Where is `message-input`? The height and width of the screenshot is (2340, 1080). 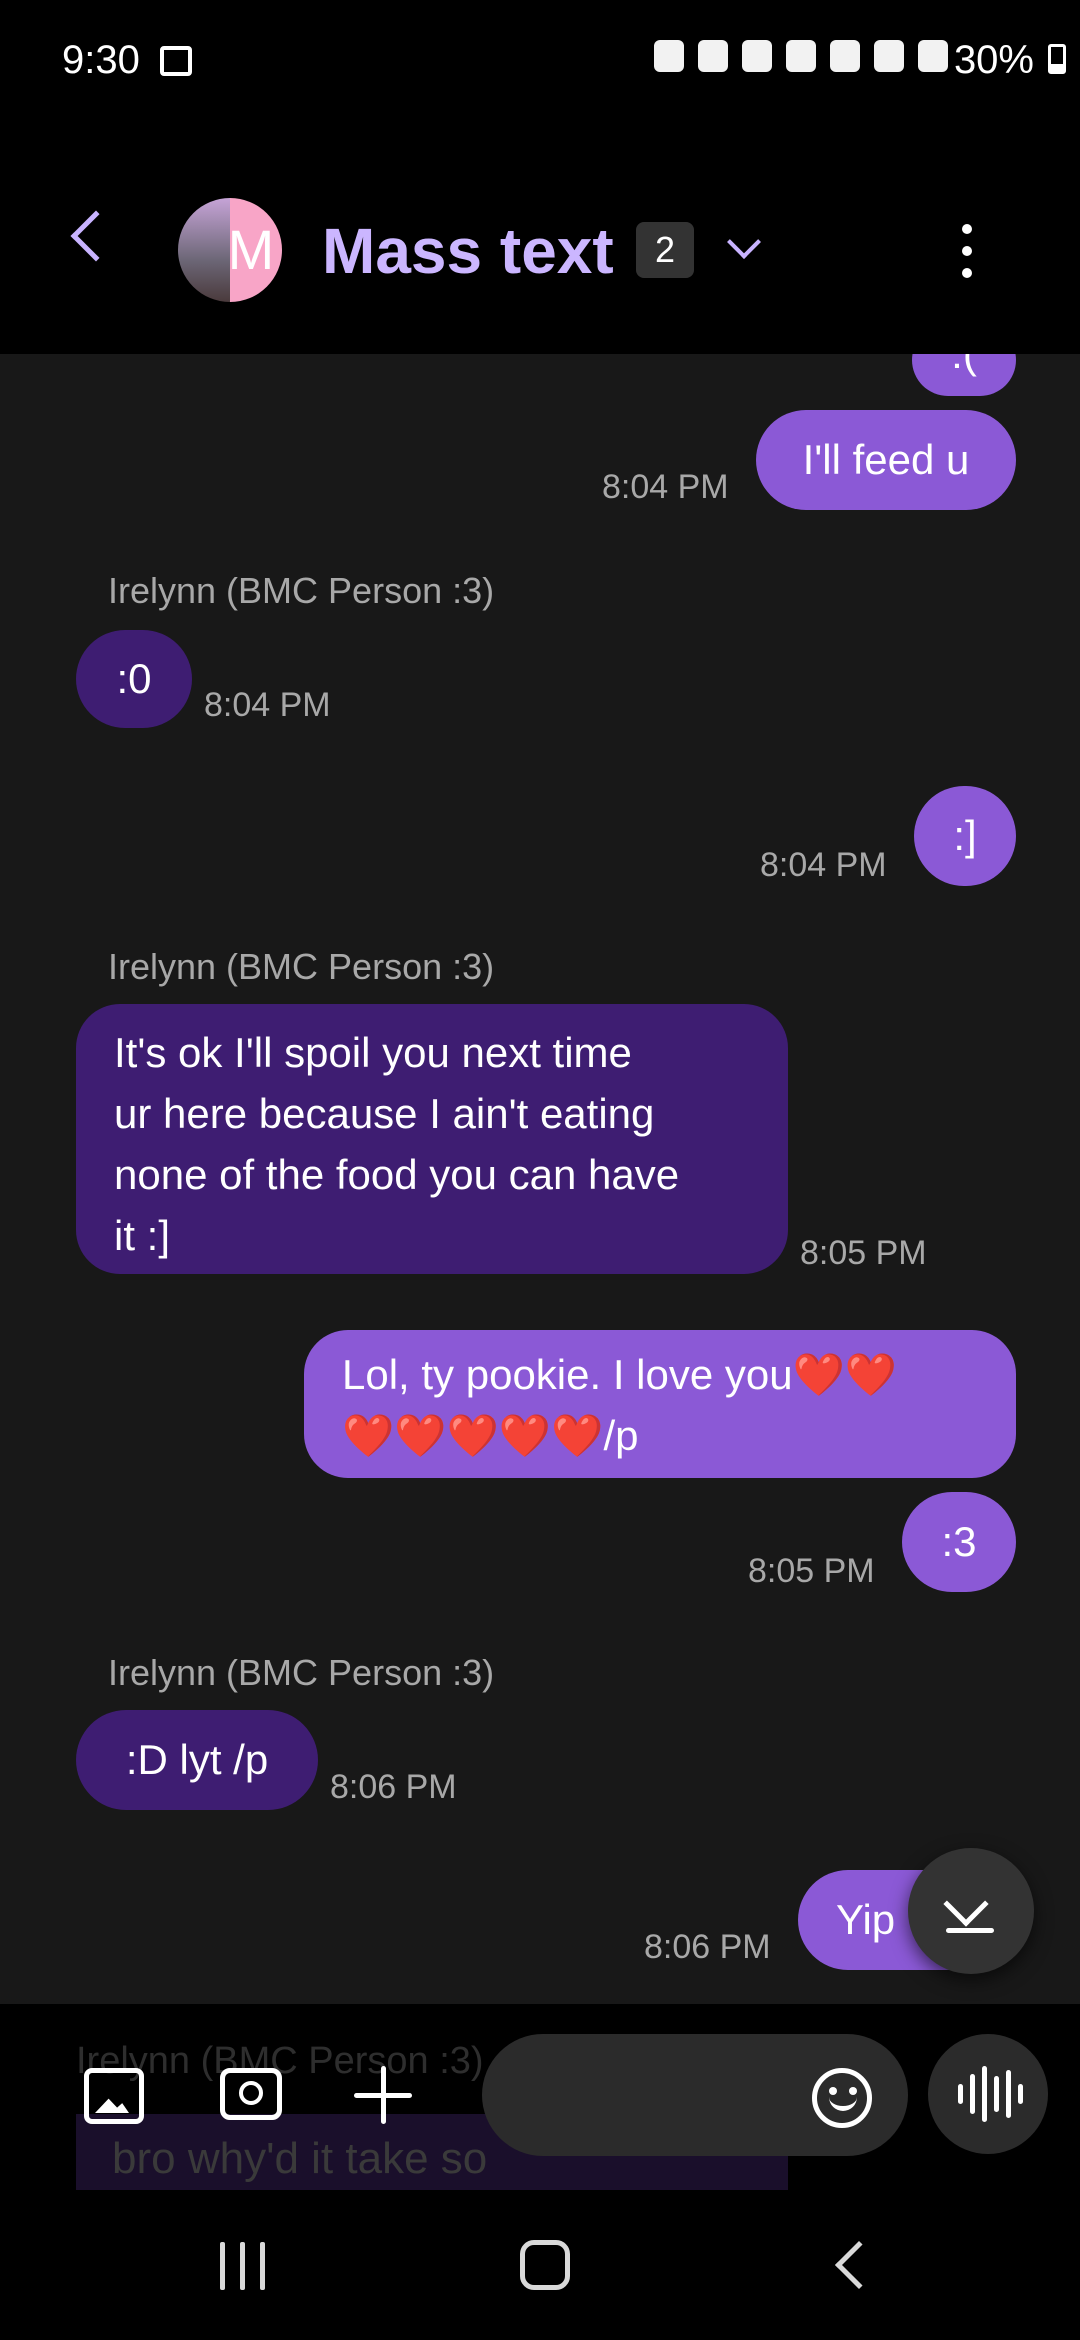 message-input is located at coordinates (674, 2096).